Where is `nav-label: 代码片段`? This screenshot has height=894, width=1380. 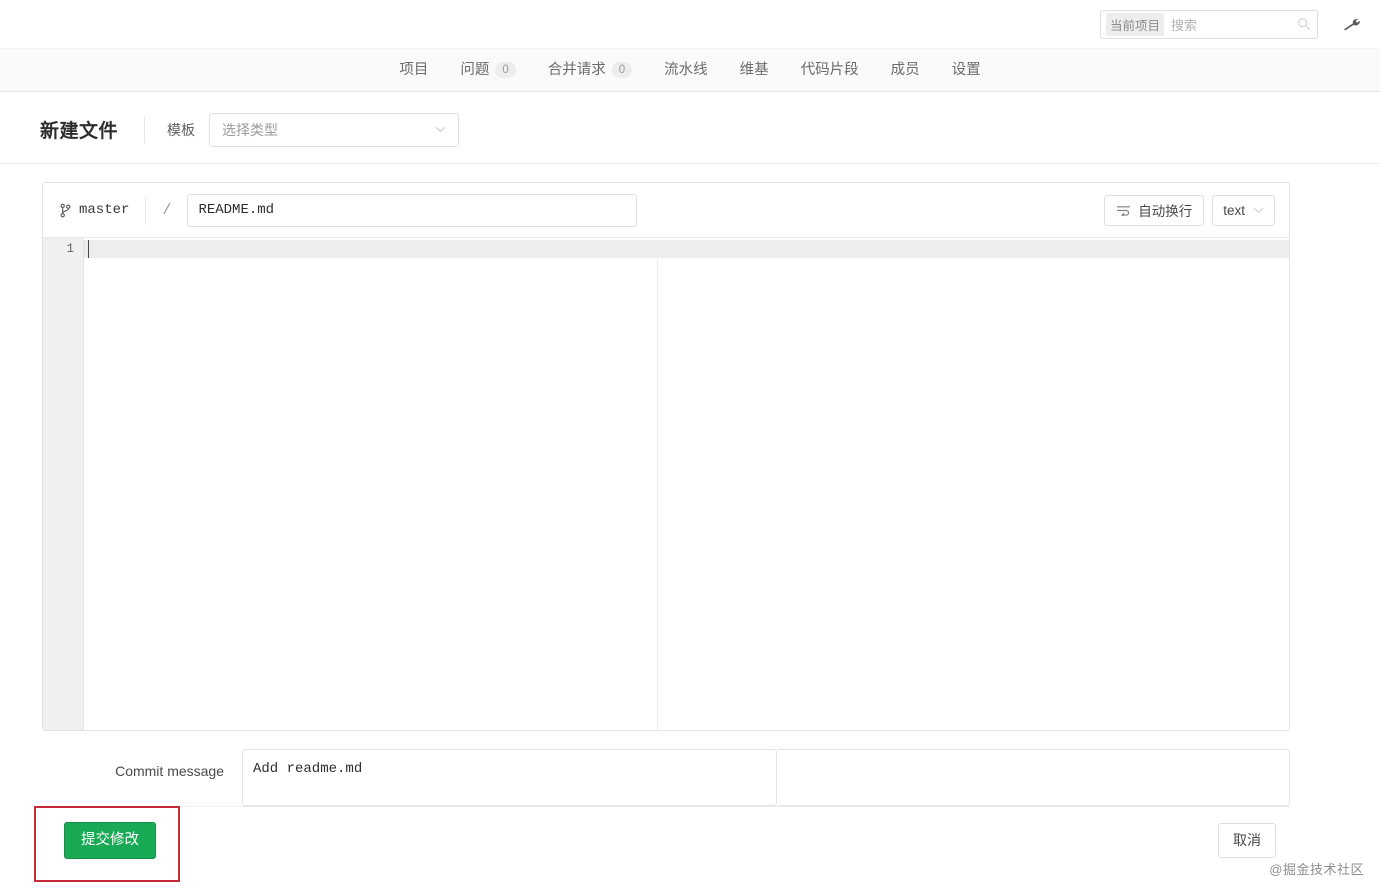
nav-label: 代码片段 is located at coordinates (829, 70).